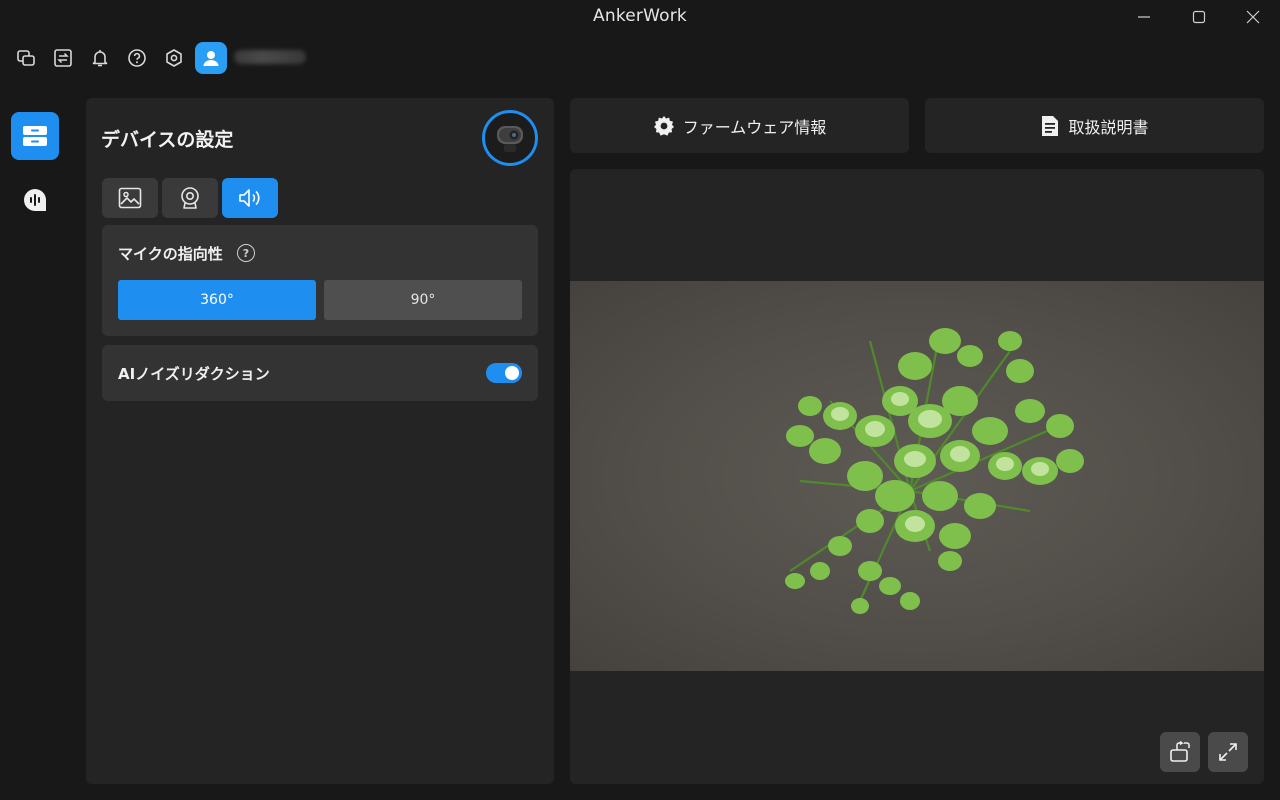  What do you see at coordinates (26, 58) in the screenshot?
I see `multi-window-icon` at bounding box center [26, 58].